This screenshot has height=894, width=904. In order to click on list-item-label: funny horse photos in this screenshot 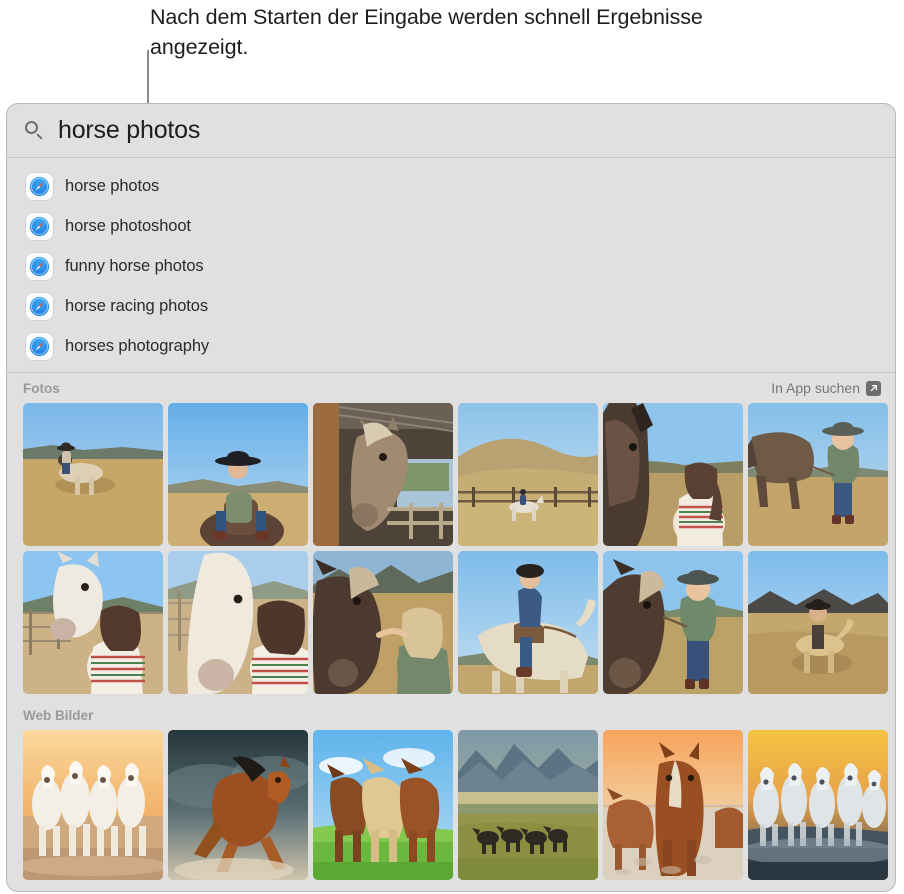, I will do `click(134, 265)`.